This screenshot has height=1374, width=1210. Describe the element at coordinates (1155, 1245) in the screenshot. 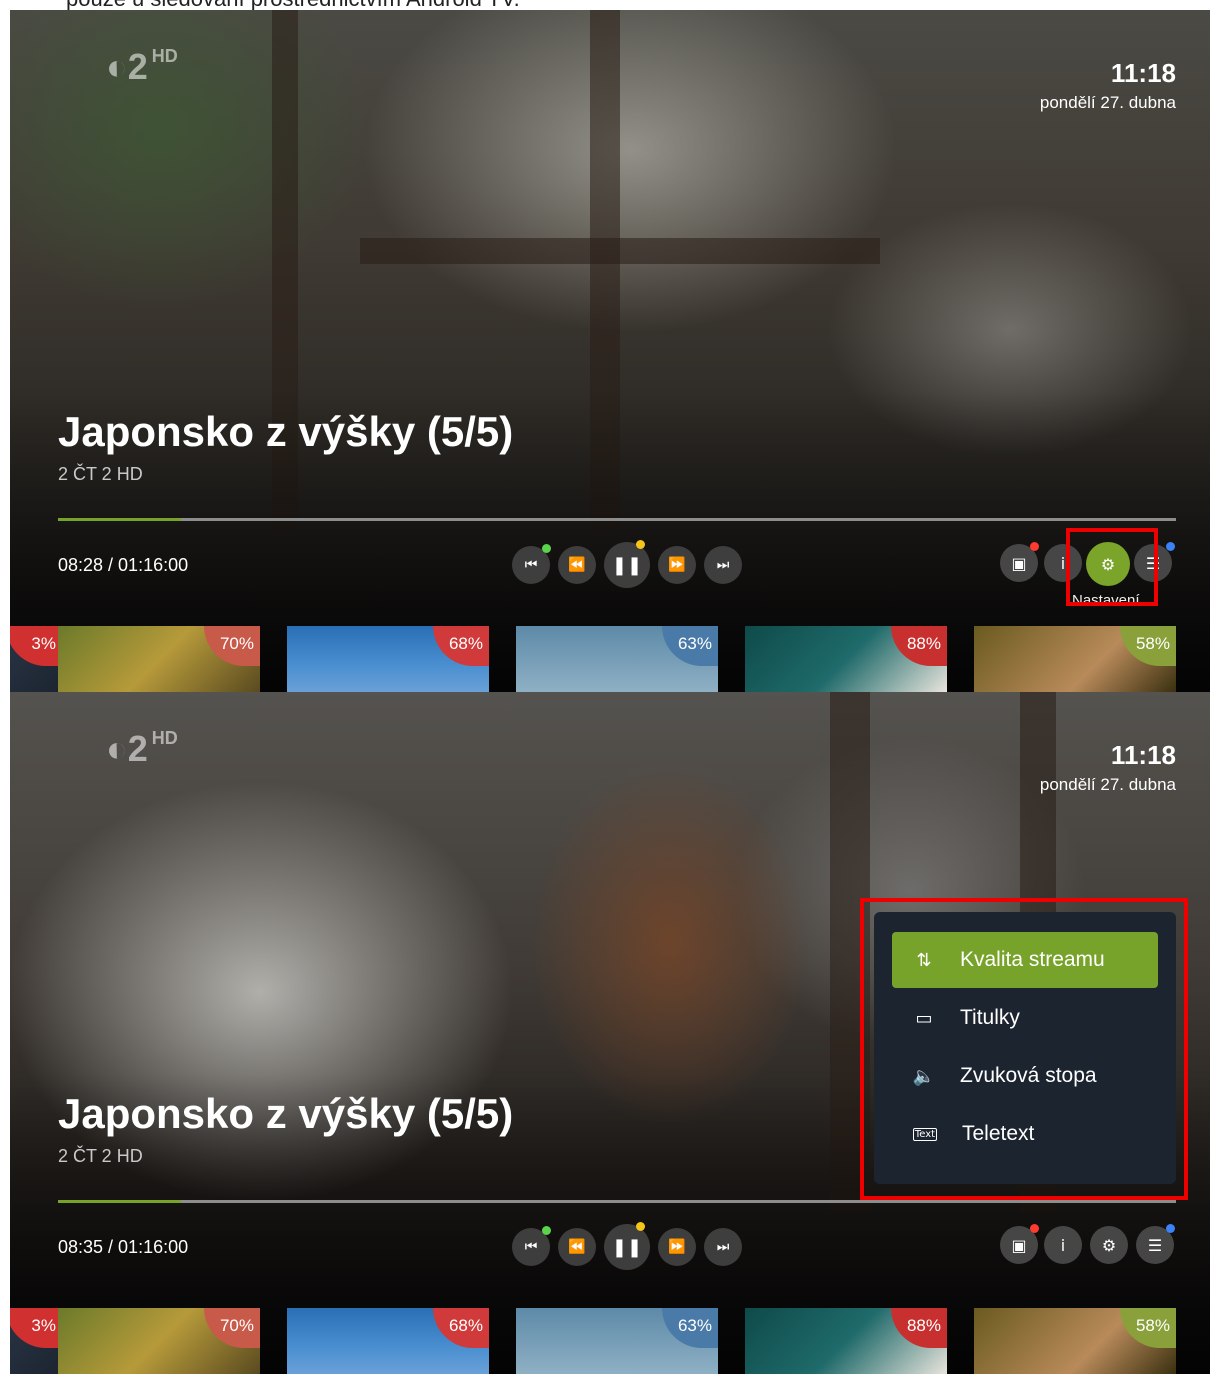

I see `list-icon: ☰` at that location.